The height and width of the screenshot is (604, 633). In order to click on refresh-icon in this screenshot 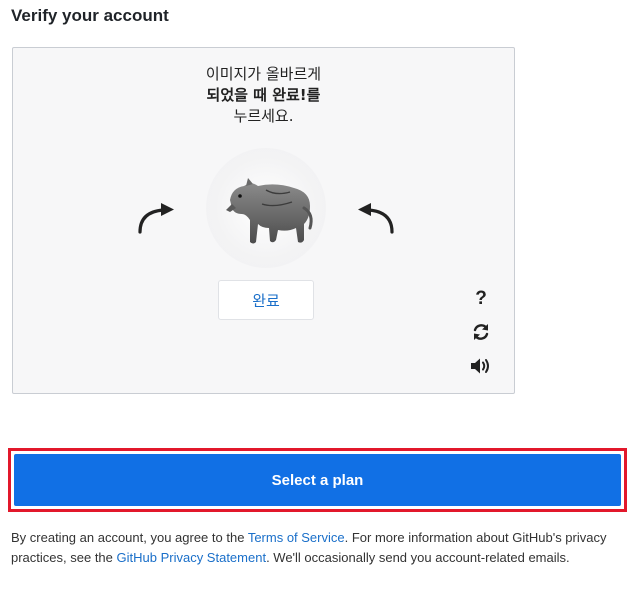, I will do `click(481, 332)`.